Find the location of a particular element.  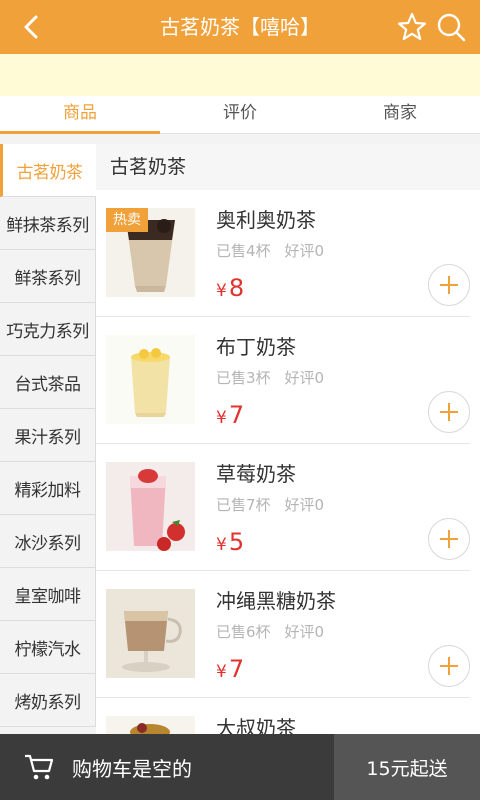

product-name: 草莓奶茶 is located at coordinates (256, 474).